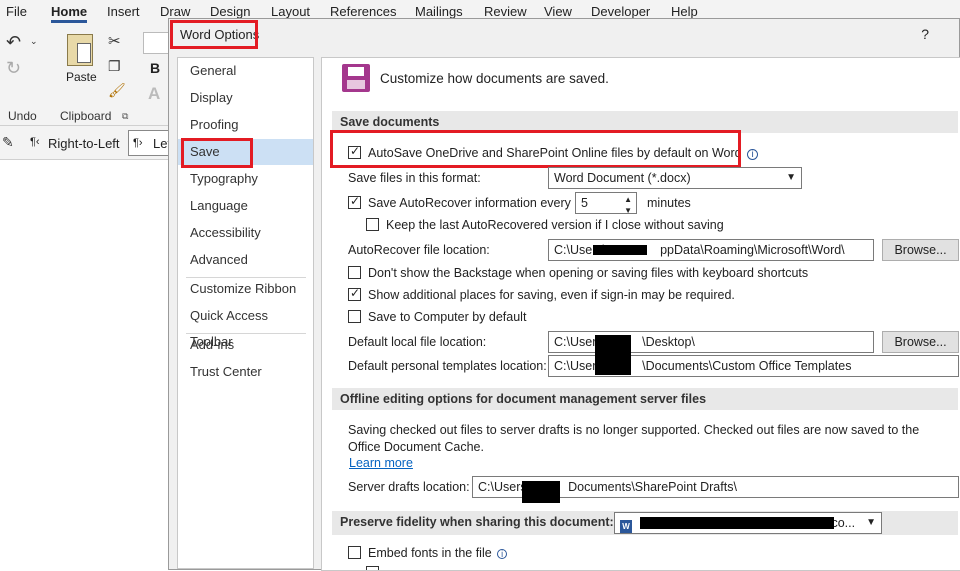 This screenshot has height=571, width=960. I want to click on format-painter-icon: 🖌, so click(117, 90).